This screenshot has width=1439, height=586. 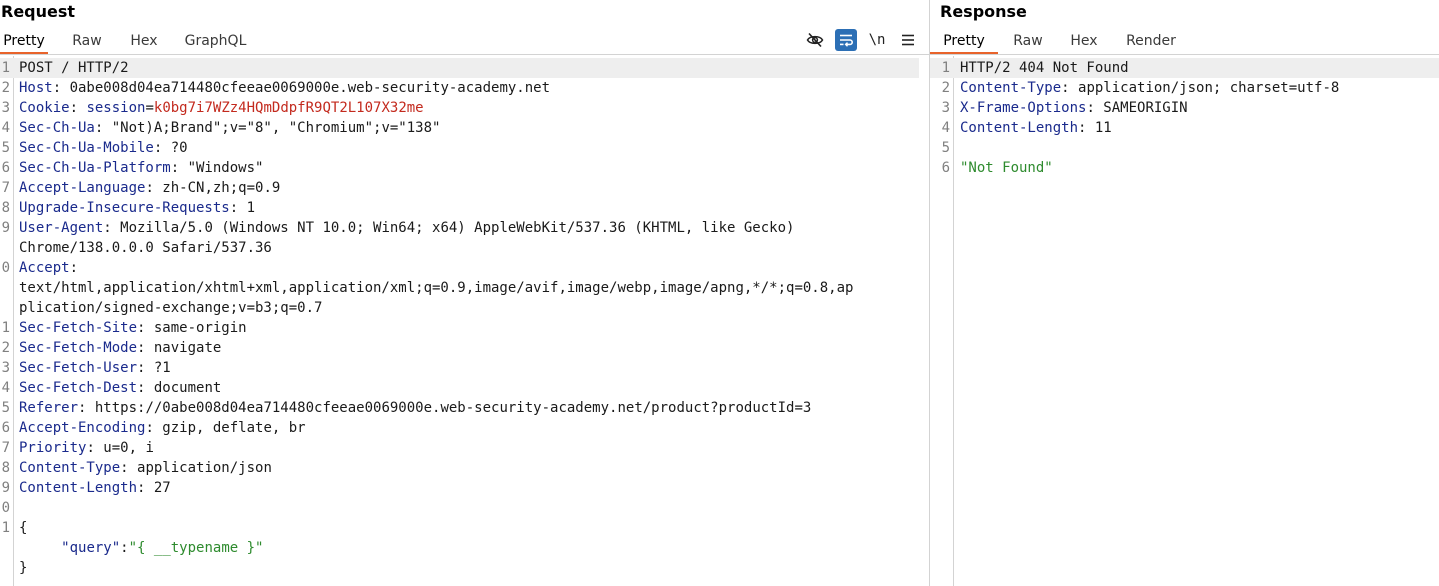 I want to click on header-name: Accept-Language, so click(x=82, y=188).